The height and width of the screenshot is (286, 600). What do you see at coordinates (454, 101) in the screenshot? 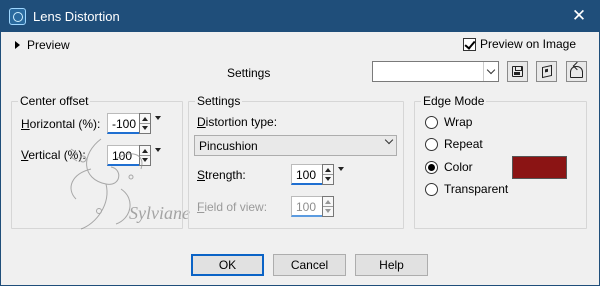
I see `edge-mode-title: Edge Mode` at bounding box center [454, 101].